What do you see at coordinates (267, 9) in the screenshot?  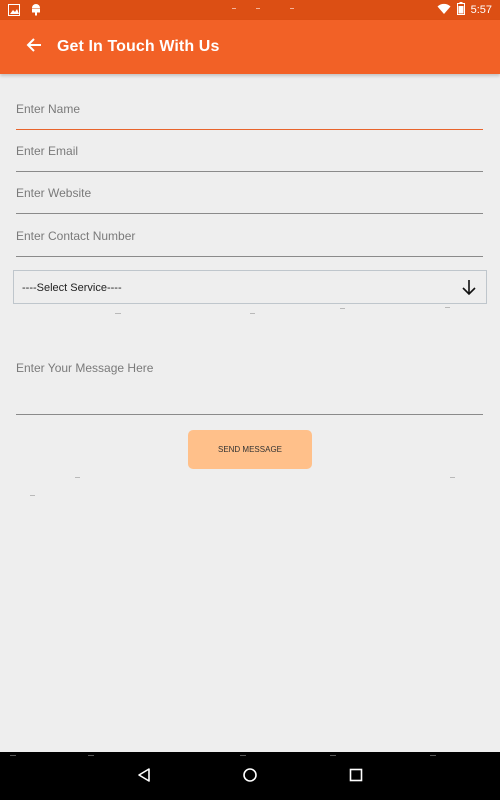 I see `status-notification-marks` at bounding box center [267, 9].